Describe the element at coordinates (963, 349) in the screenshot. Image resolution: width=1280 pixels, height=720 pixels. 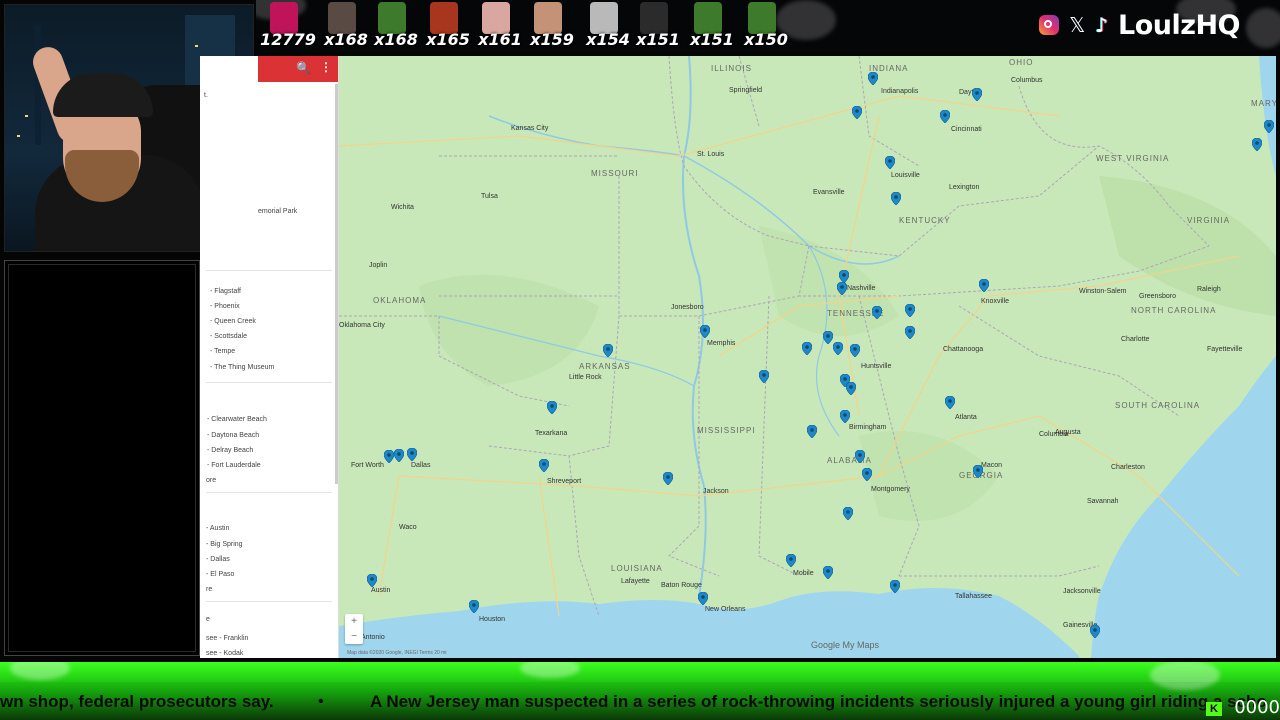
I see `city-label: Chattanooga` at that location.